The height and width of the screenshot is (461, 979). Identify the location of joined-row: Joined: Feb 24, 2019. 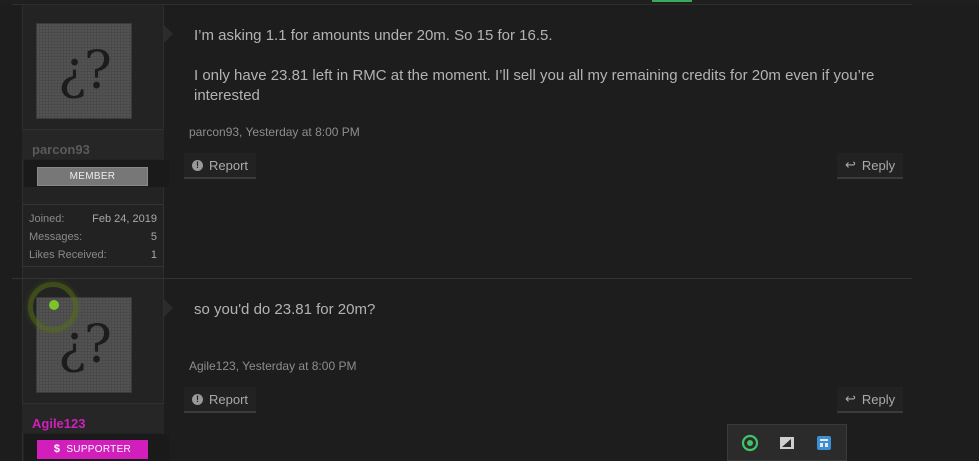
(93, 220).